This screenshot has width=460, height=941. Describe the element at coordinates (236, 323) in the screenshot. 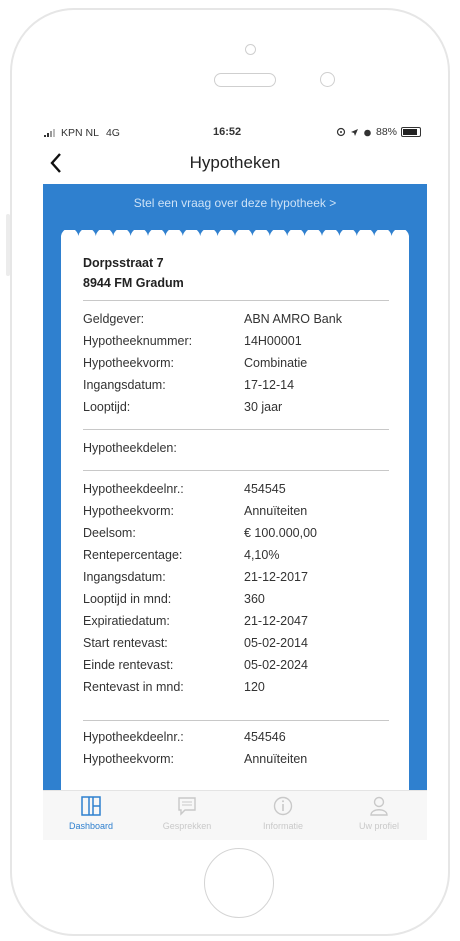

I see `detail-row-lender: Geldgever: ABN AMRO Bank` at that location.